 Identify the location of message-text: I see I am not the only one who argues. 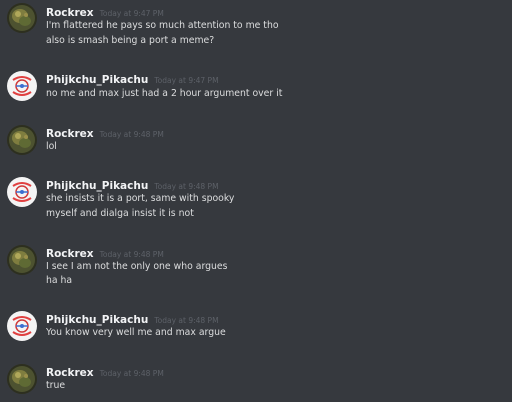
(137, 266).